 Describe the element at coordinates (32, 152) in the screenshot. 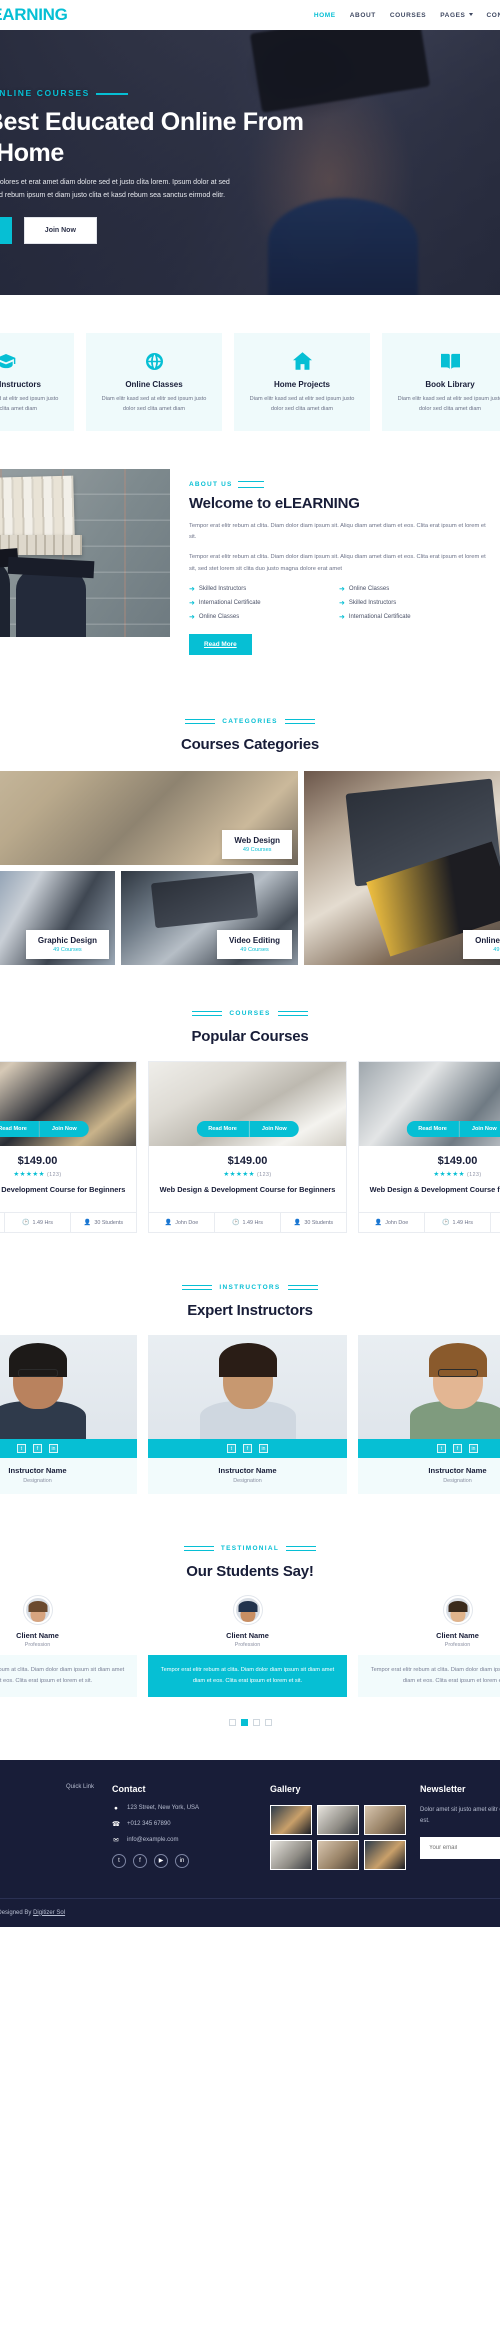

I see `hero-title-line2: Your Home` at that location.